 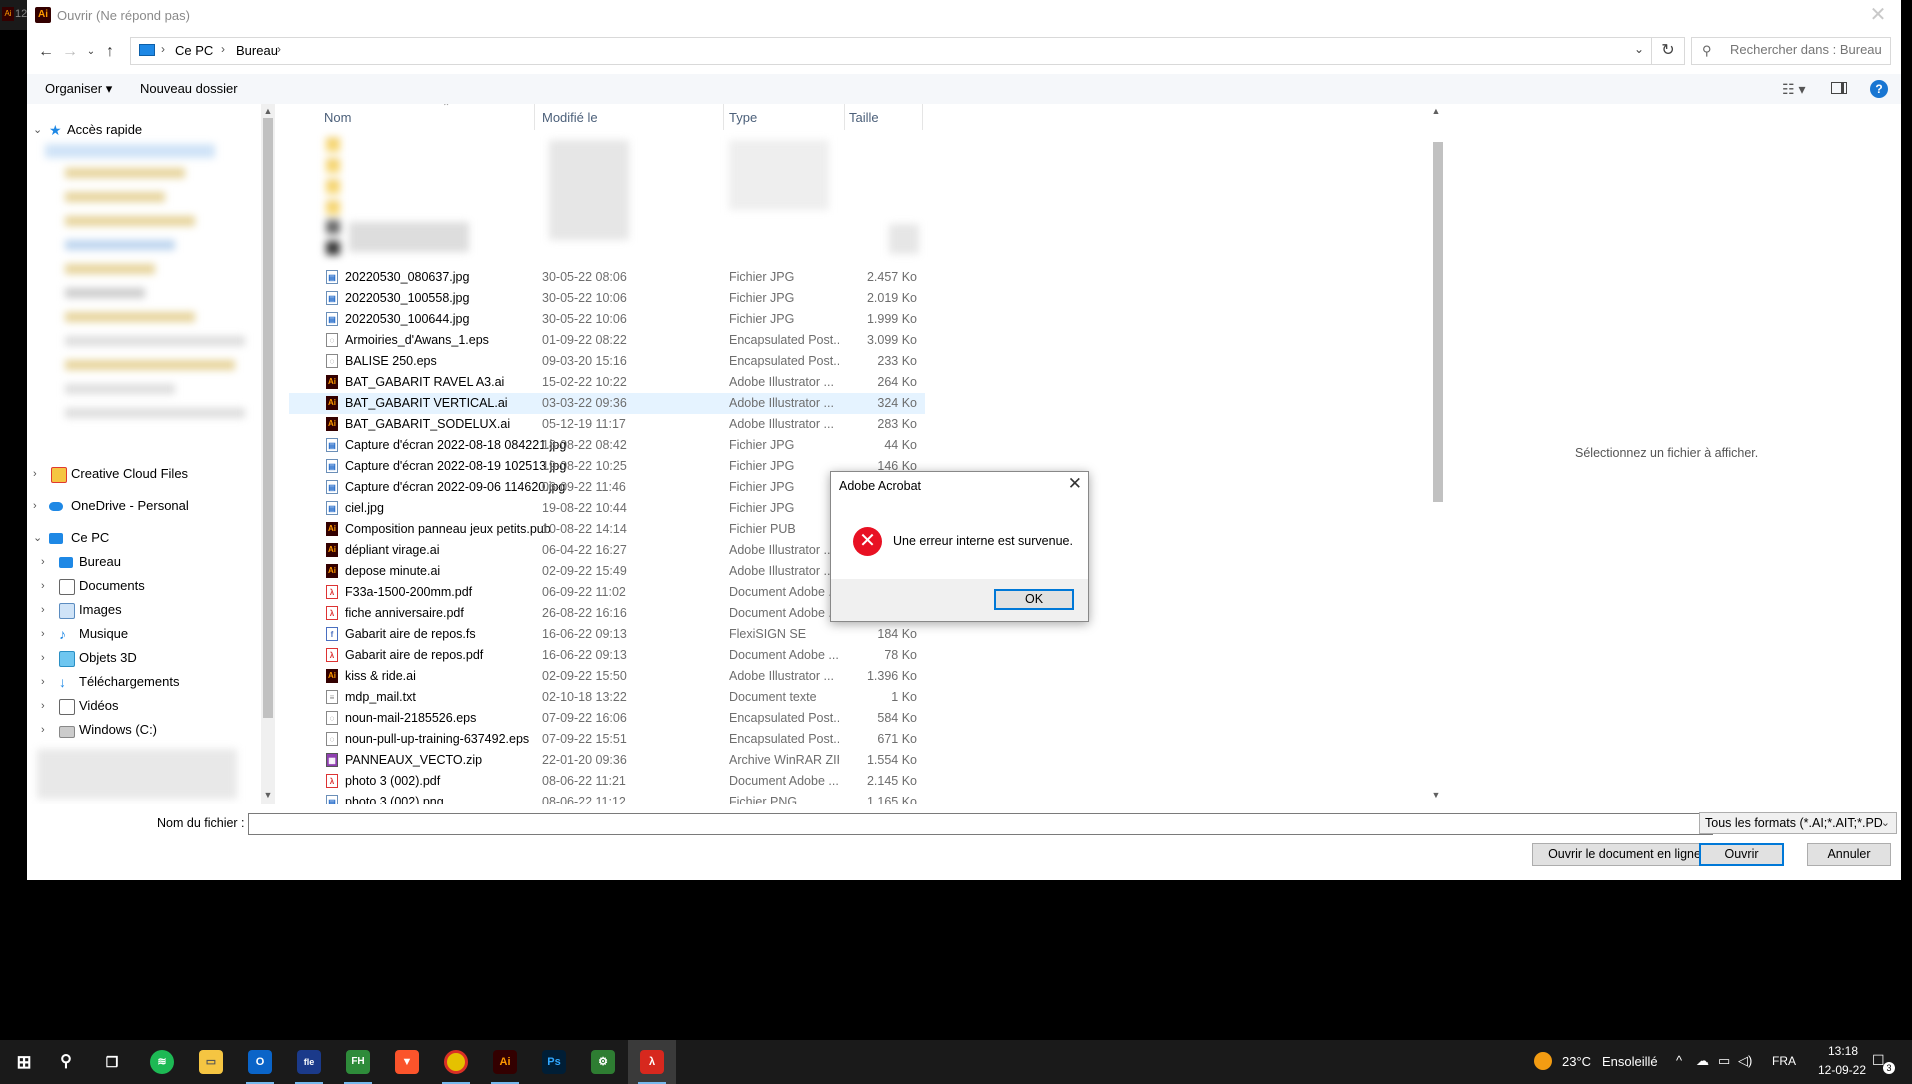 I want to click on clock-date: 12-09-22, so click(x=1842, y=1070).